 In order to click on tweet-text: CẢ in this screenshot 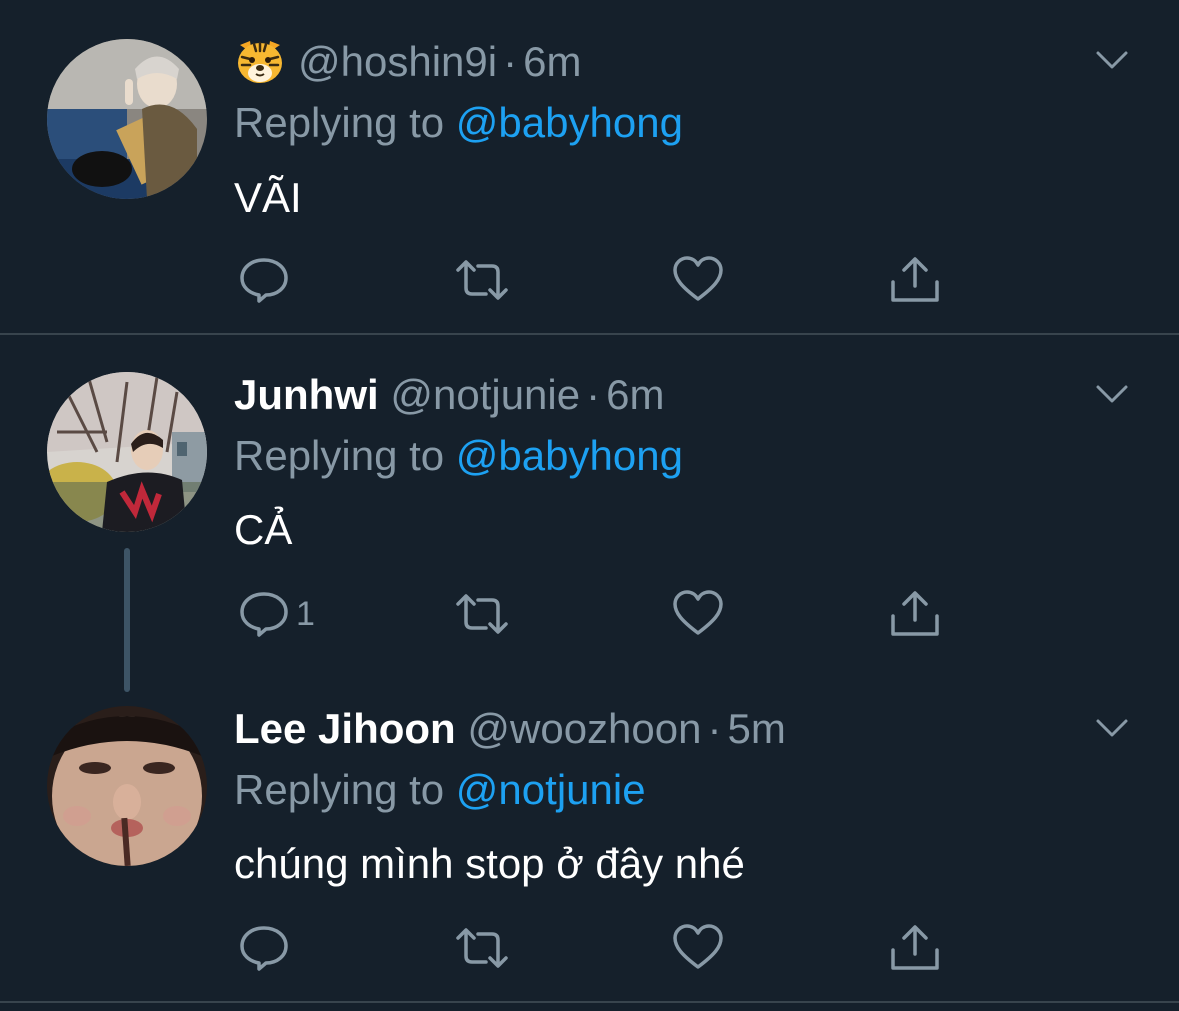, I will do `click(263, 529)`.